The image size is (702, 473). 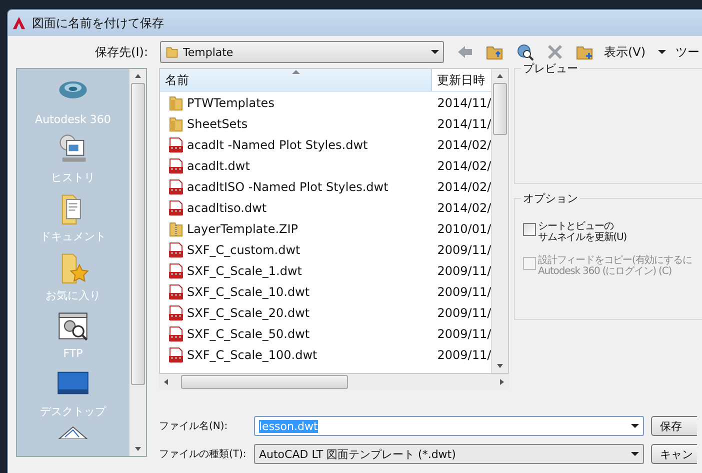 I want to click on file-name: SheetSets, so click(x=217, y=123).